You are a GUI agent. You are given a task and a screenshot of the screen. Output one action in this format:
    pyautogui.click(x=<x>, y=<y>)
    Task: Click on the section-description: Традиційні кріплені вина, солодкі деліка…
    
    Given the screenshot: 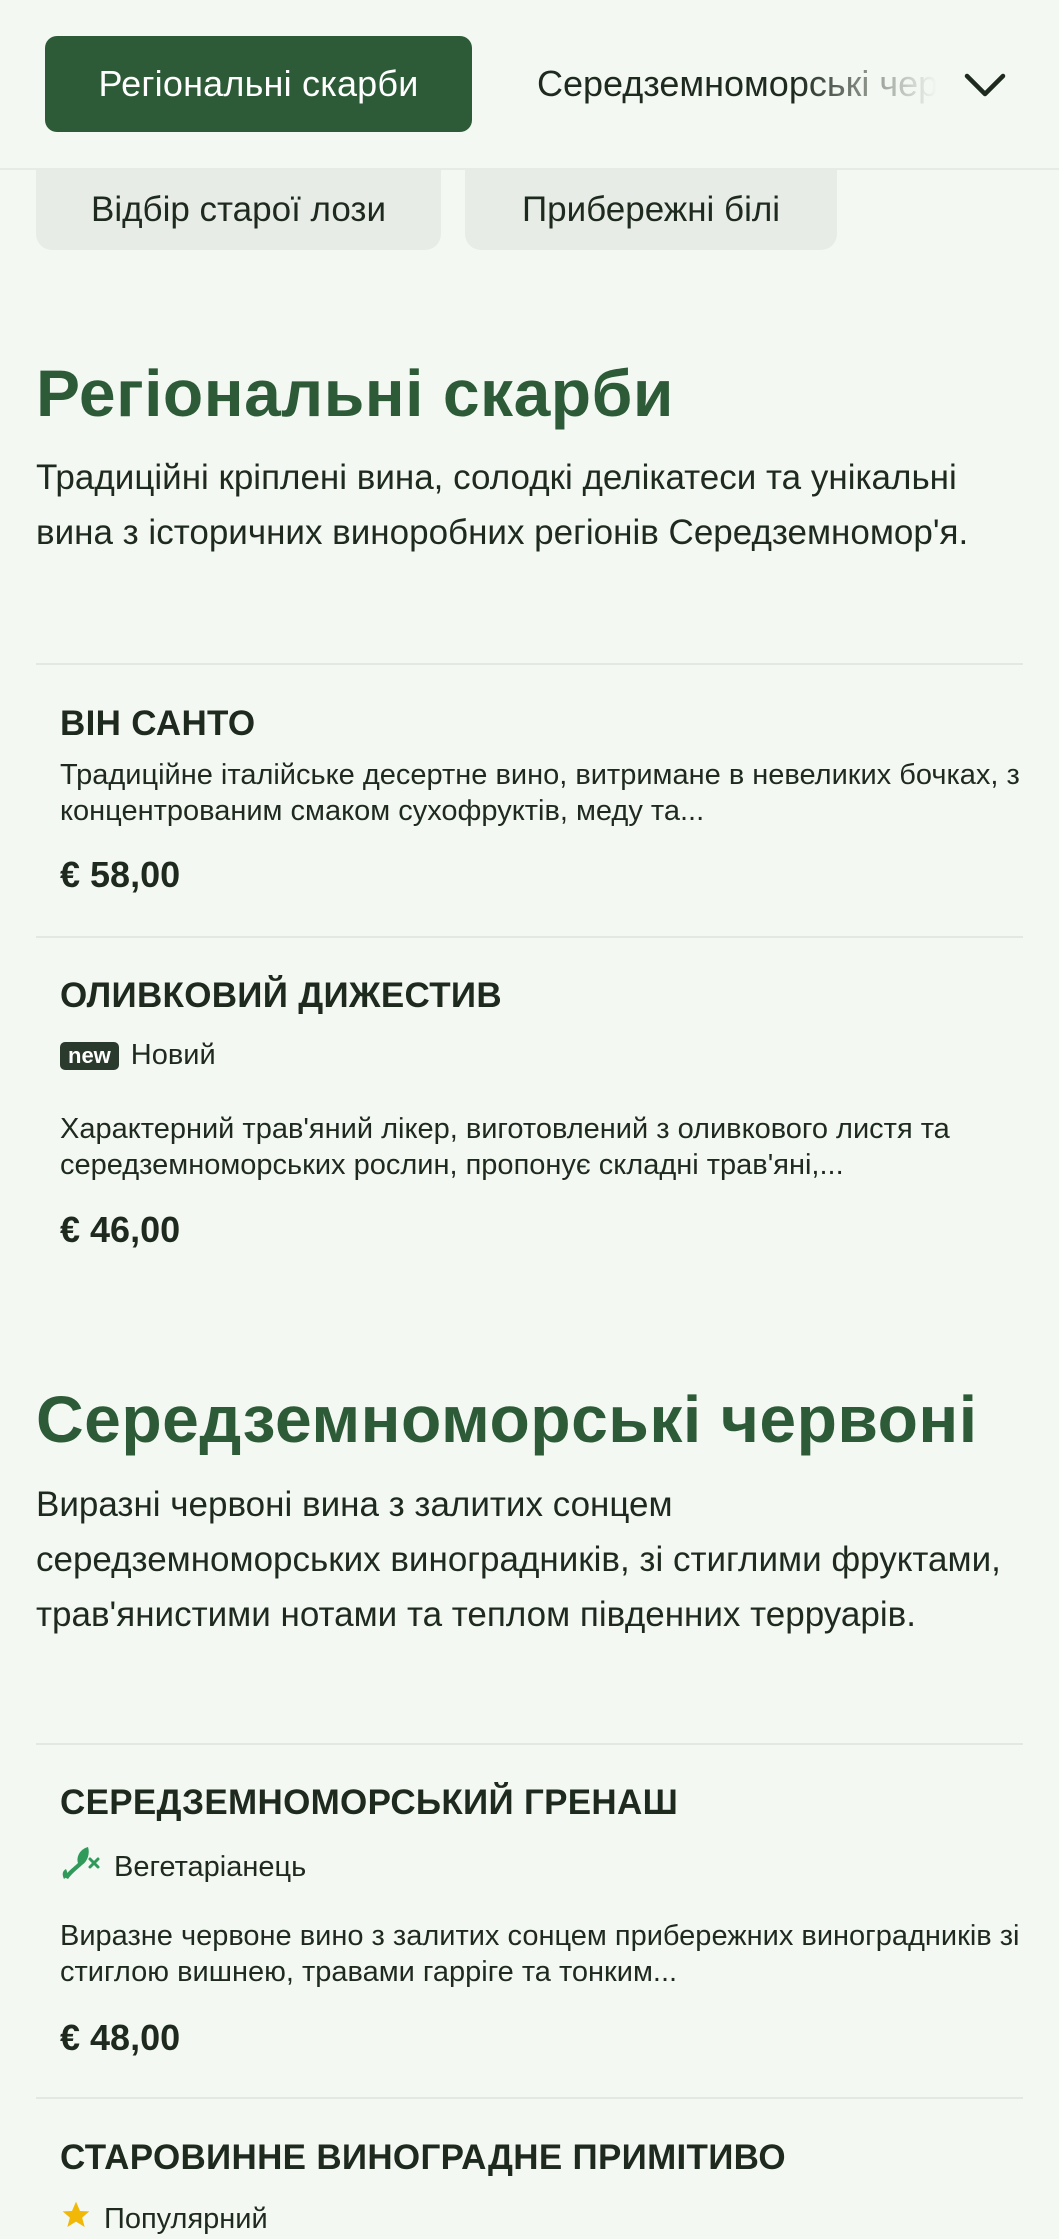 What is the action you would take?
    pyautogui.click(x=502, y=505)
    